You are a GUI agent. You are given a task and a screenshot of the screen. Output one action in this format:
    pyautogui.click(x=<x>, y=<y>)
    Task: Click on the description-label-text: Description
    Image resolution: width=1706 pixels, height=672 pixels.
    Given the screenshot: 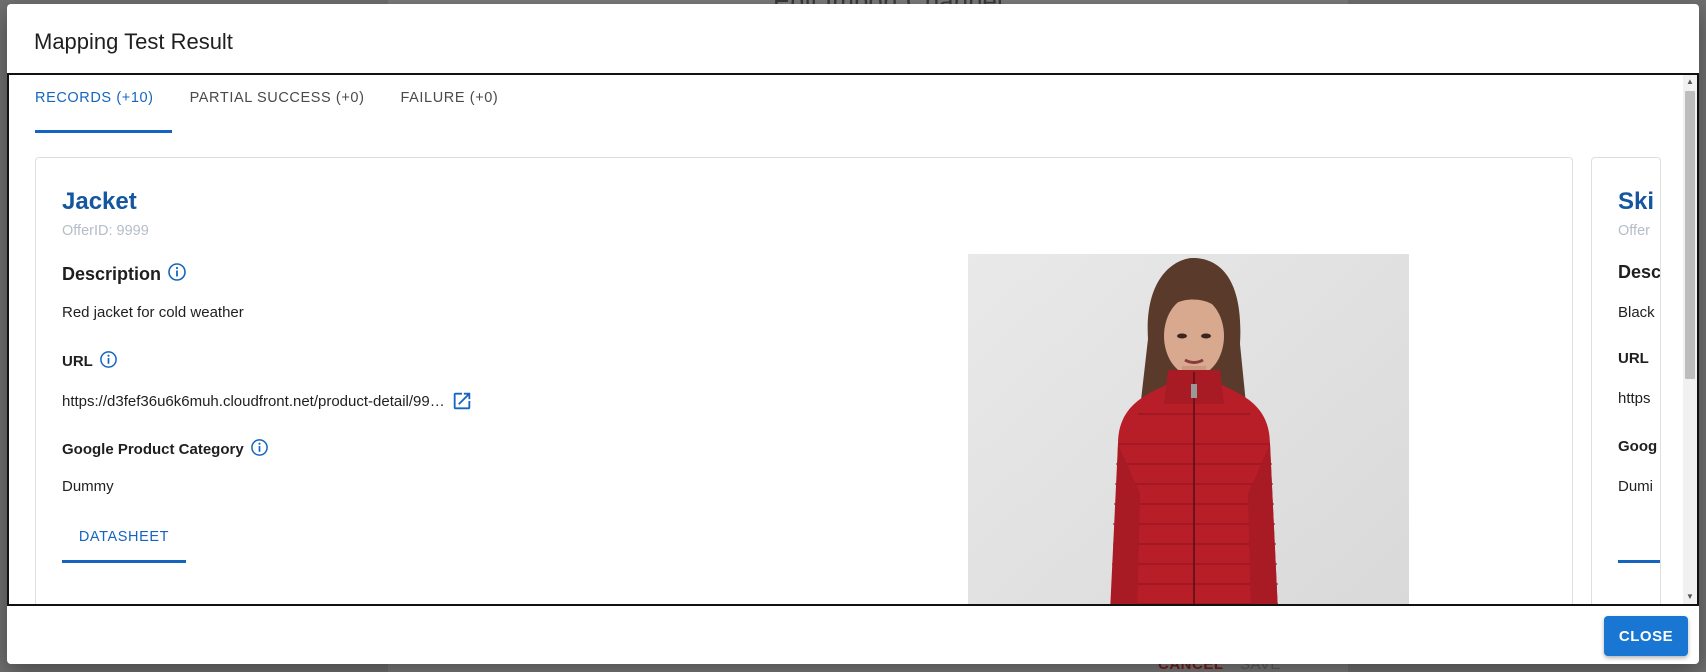 What is the action you would take?
    pyautogui.click(x=112, y=274)
    